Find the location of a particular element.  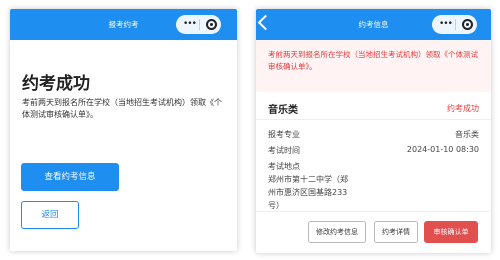

back-button: 返回 is located at coordinates (50, 215).